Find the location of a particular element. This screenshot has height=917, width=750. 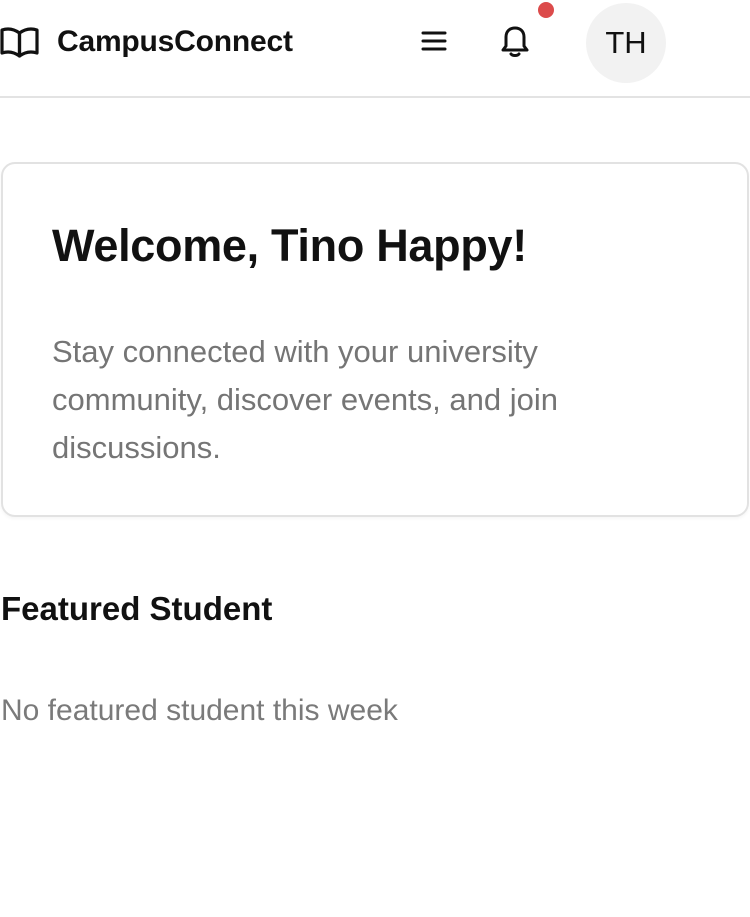

bell-icon is located at coordinates (515, 42).